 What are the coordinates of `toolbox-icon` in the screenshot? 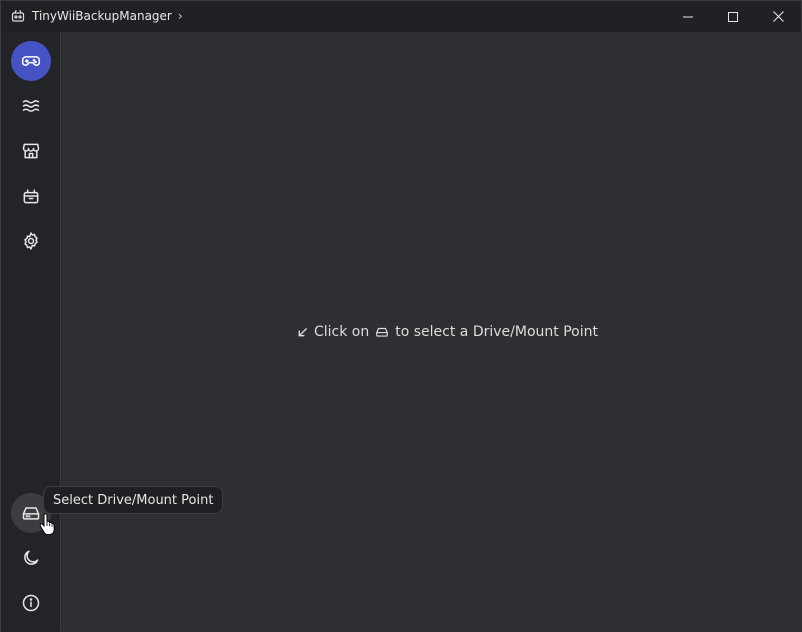 It's located at (31, 196).